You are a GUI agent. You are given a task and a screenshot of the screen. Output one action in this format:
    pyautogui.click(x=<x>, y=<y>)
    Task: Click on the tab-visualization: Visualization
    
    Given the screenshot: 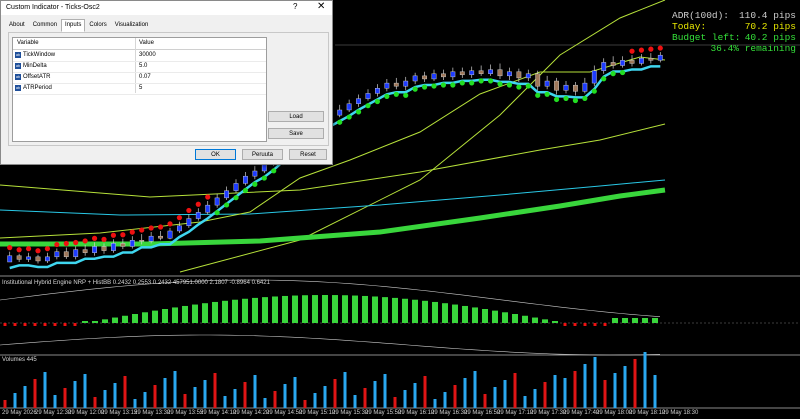 What is the action you would take?
    pyautogui.click(x=132, y=25)
    